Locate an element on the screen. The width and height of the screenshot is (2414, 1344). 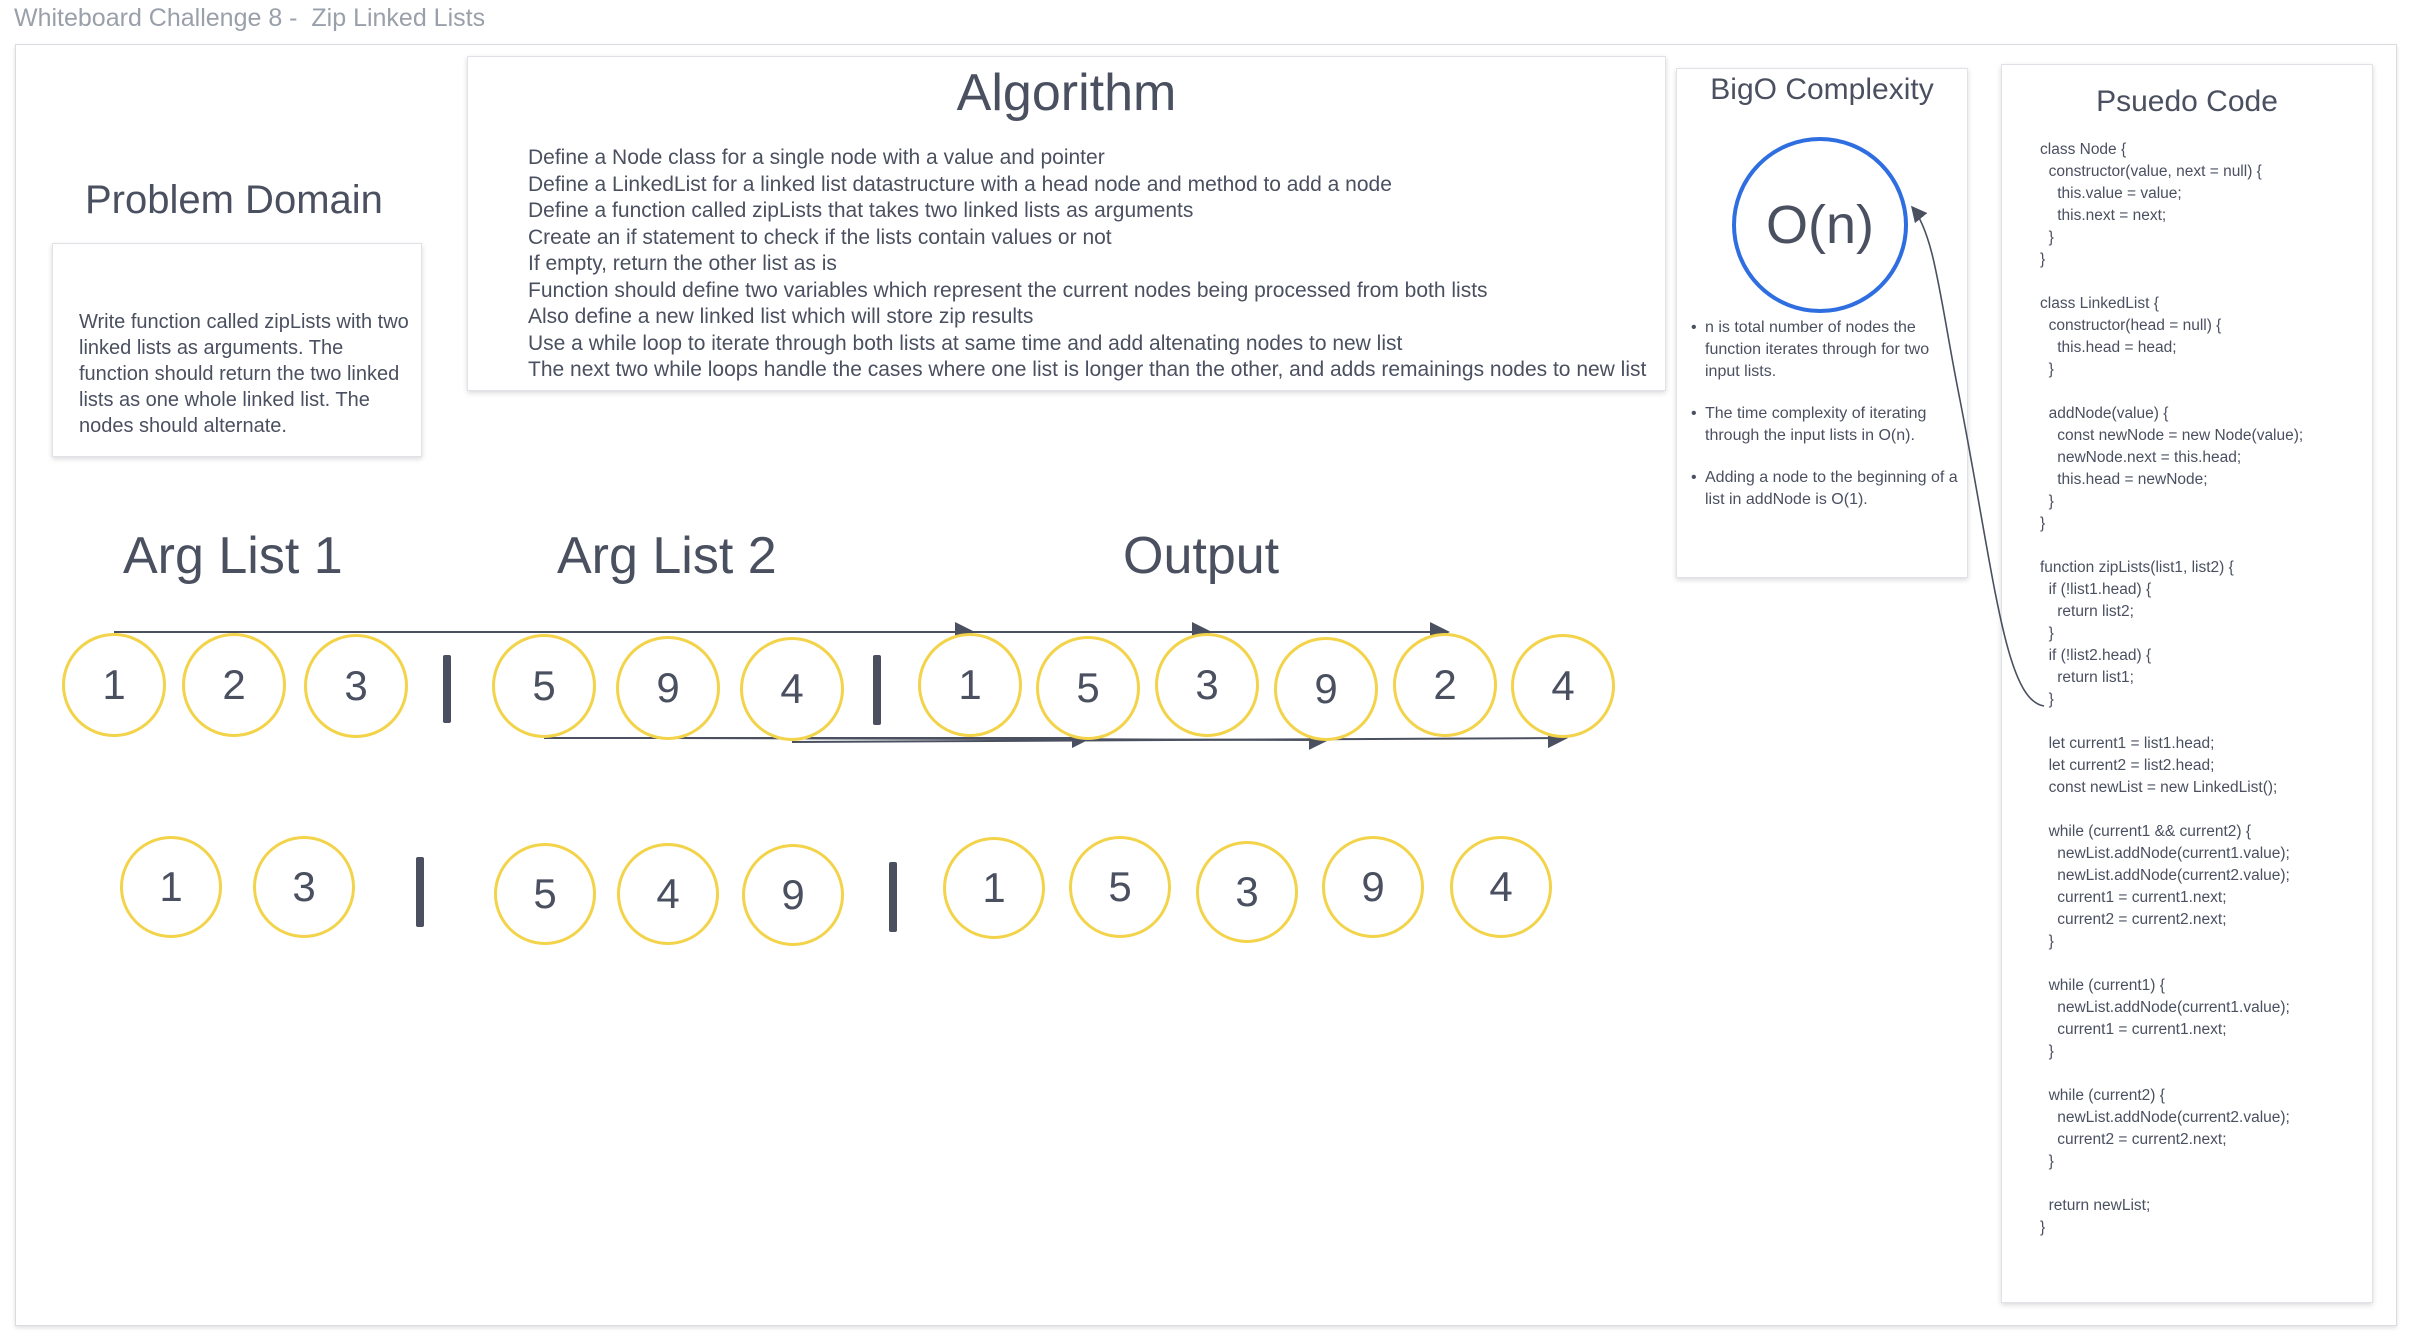
algorithm-step: If empty, return the other list as is is located at coordinates (682, 263).